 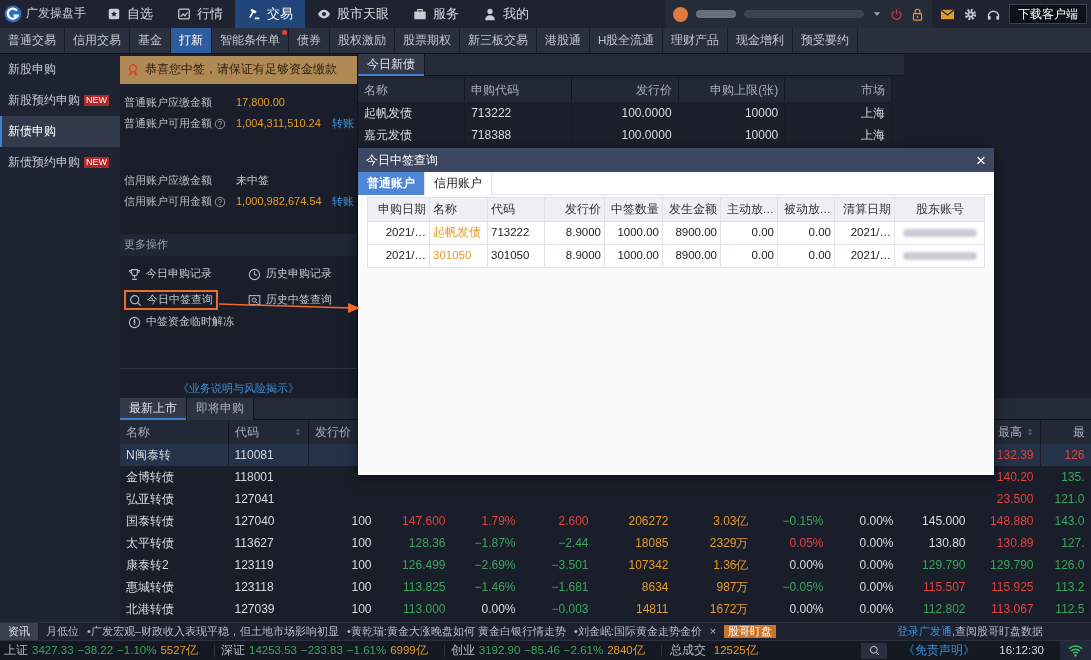 What do you see at coordinates (411, 135) in the screenshot?
I see `table-cell: 嘉元发债` at bounding box center [411, 135].